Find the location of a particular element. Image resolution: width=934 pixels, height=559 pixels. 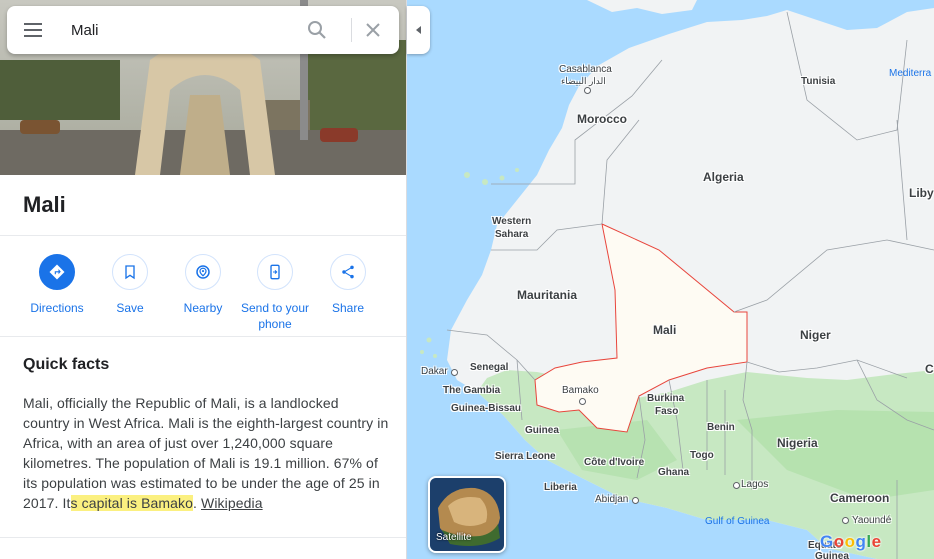

city-label-casablanca: Casablanca is located at coordinates (585, 69).